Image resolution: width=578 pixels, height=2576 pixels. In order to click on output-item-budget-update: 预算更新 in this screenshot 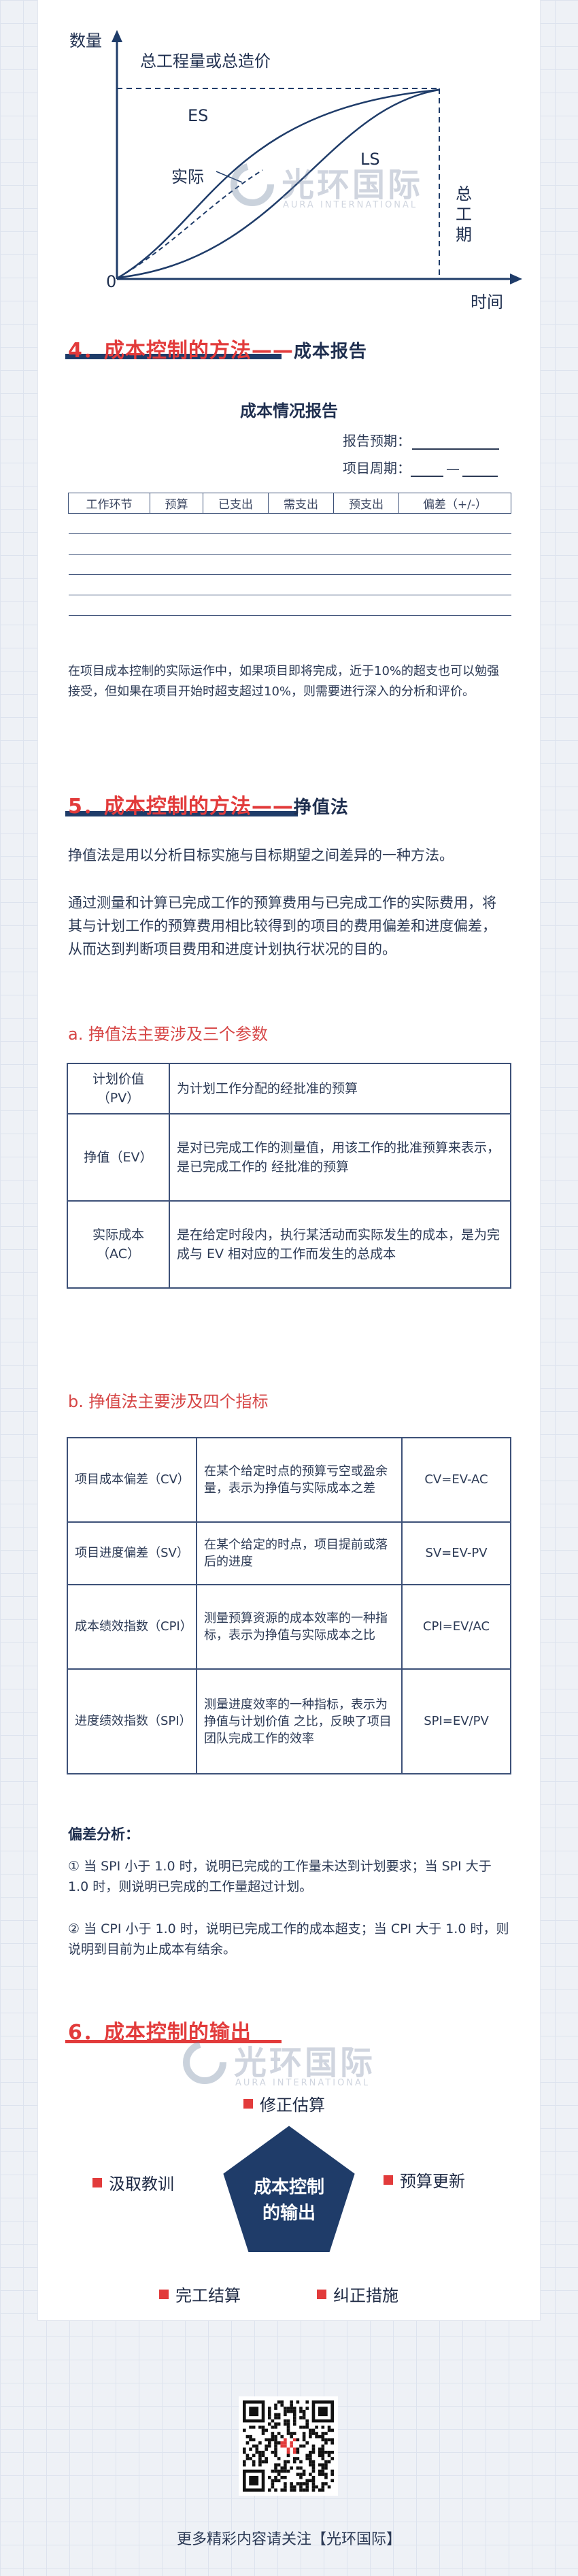, I will do `click(425, 2180)`.